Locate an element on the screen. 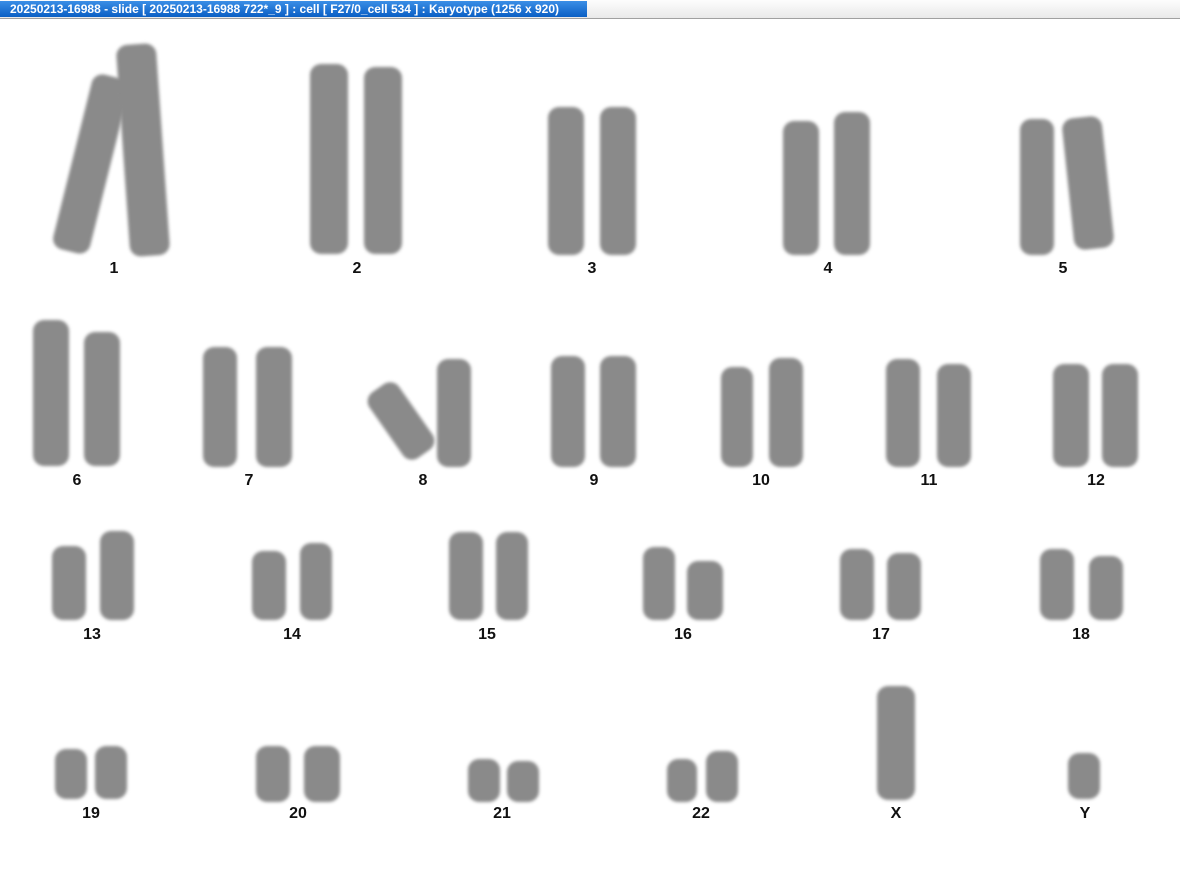 The height and width of the screenshot is (880, 1180). chromosome-label: 1 is located at coordinates (114, 268).